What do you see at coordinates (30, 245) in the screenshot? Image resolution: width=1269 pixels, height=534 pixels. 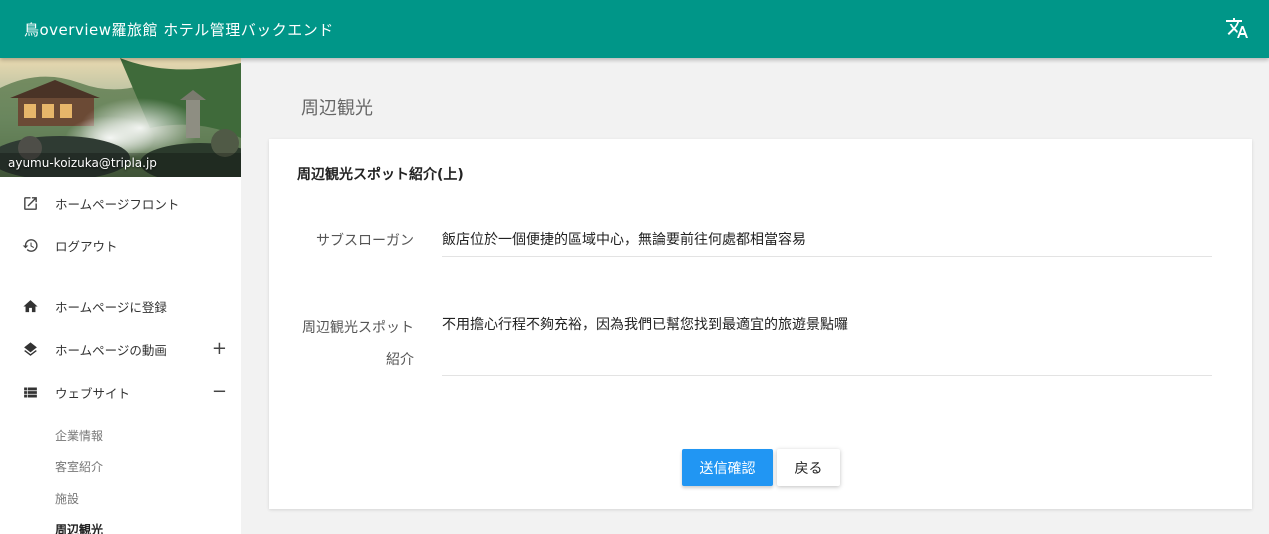 I see `history-icon` at bounding box center [30, 245].